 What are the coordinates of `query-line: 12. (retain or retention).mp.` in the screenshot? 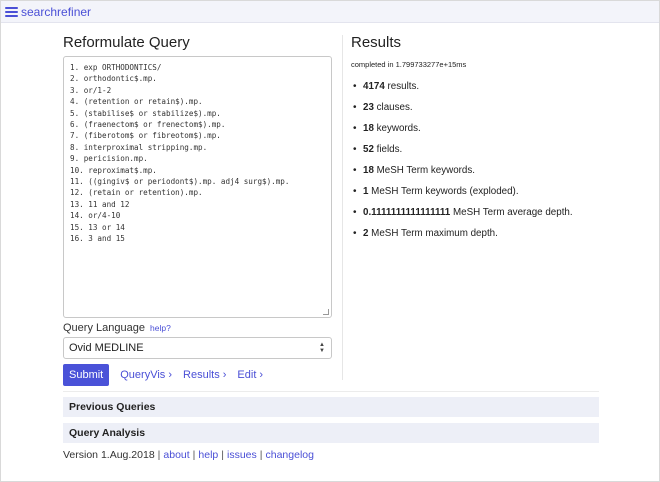 It's located at (136, 193).